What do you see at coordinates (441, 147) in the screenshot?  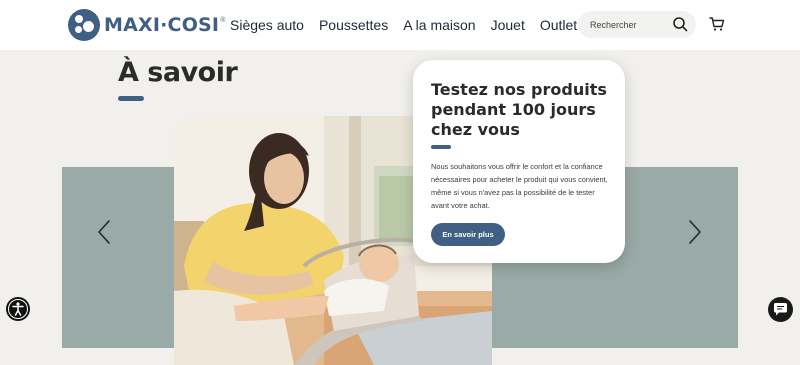 I see `card-title-underline` at bounding box center [441, 147].